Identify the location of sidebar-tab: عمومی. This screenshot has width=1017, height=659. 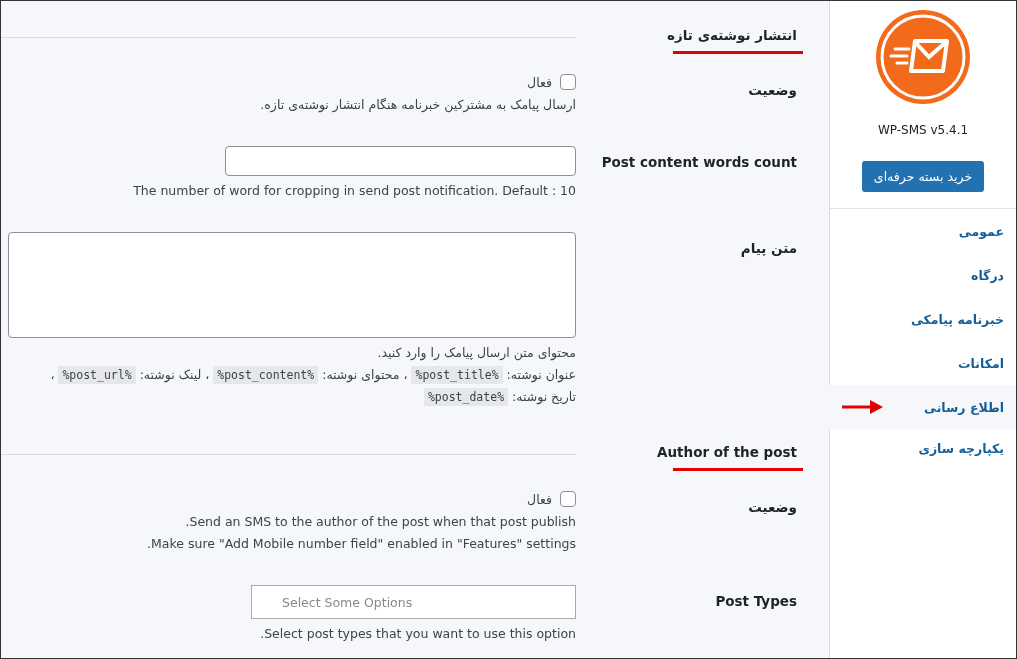
(922, 231).